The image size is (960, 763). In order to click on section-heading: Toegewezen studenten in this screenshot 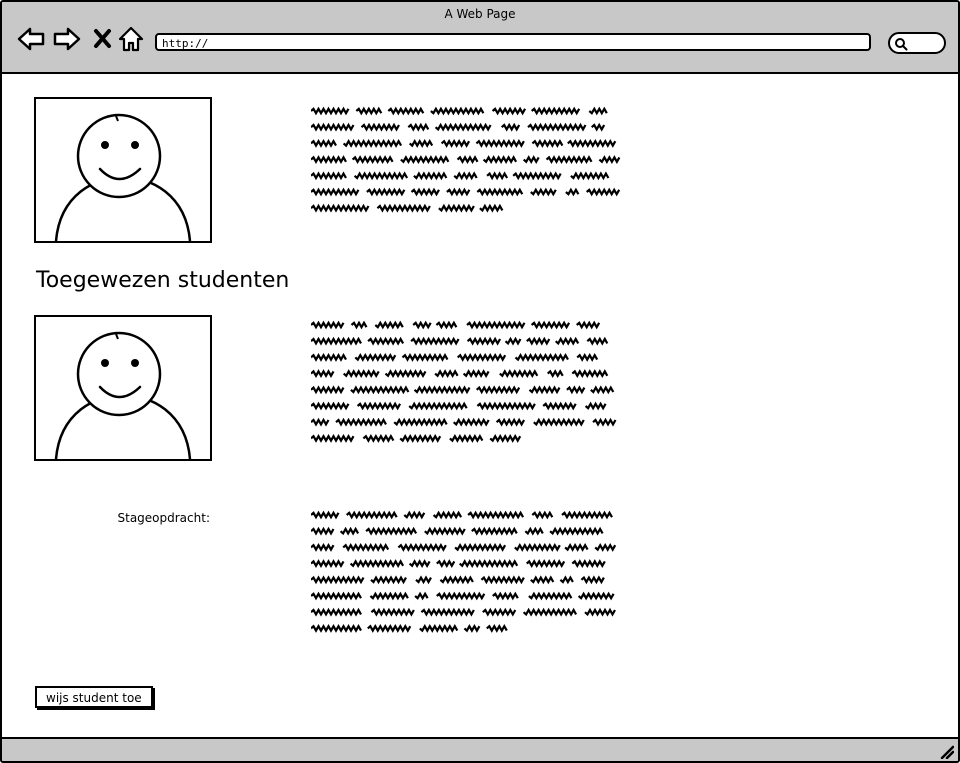, I will do `click(163, 280)`.